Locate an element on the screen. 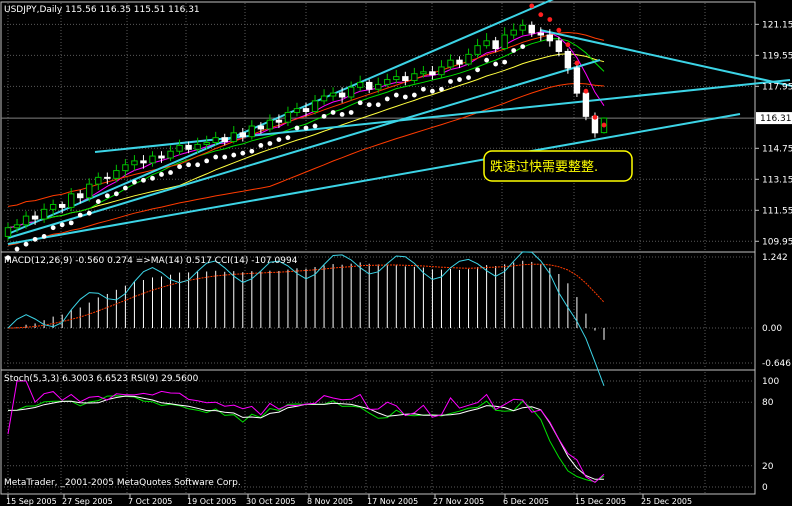 This screenshot has height=506, width=792. date-tick-label: 30 Oct 2005 is located at coordinates (270, 501).